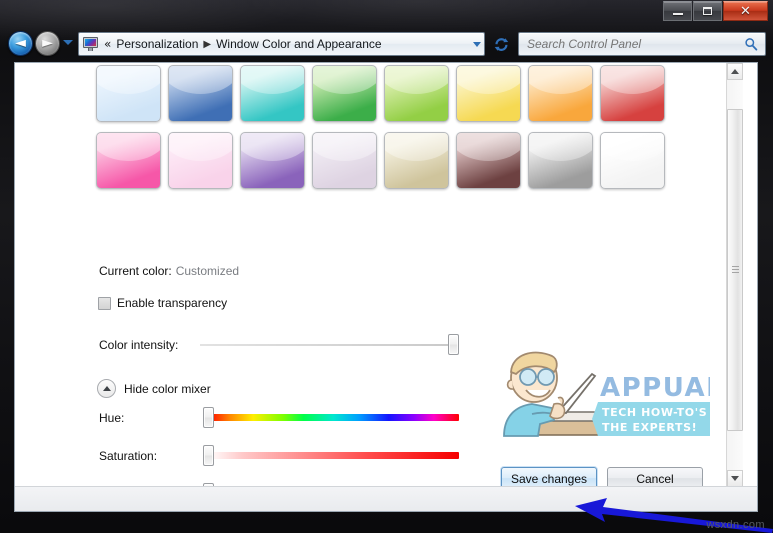  Describe the element at coordinates (107, 44) in the screenshot. I see `breadcrumb-overflow-icon: «` at that location.